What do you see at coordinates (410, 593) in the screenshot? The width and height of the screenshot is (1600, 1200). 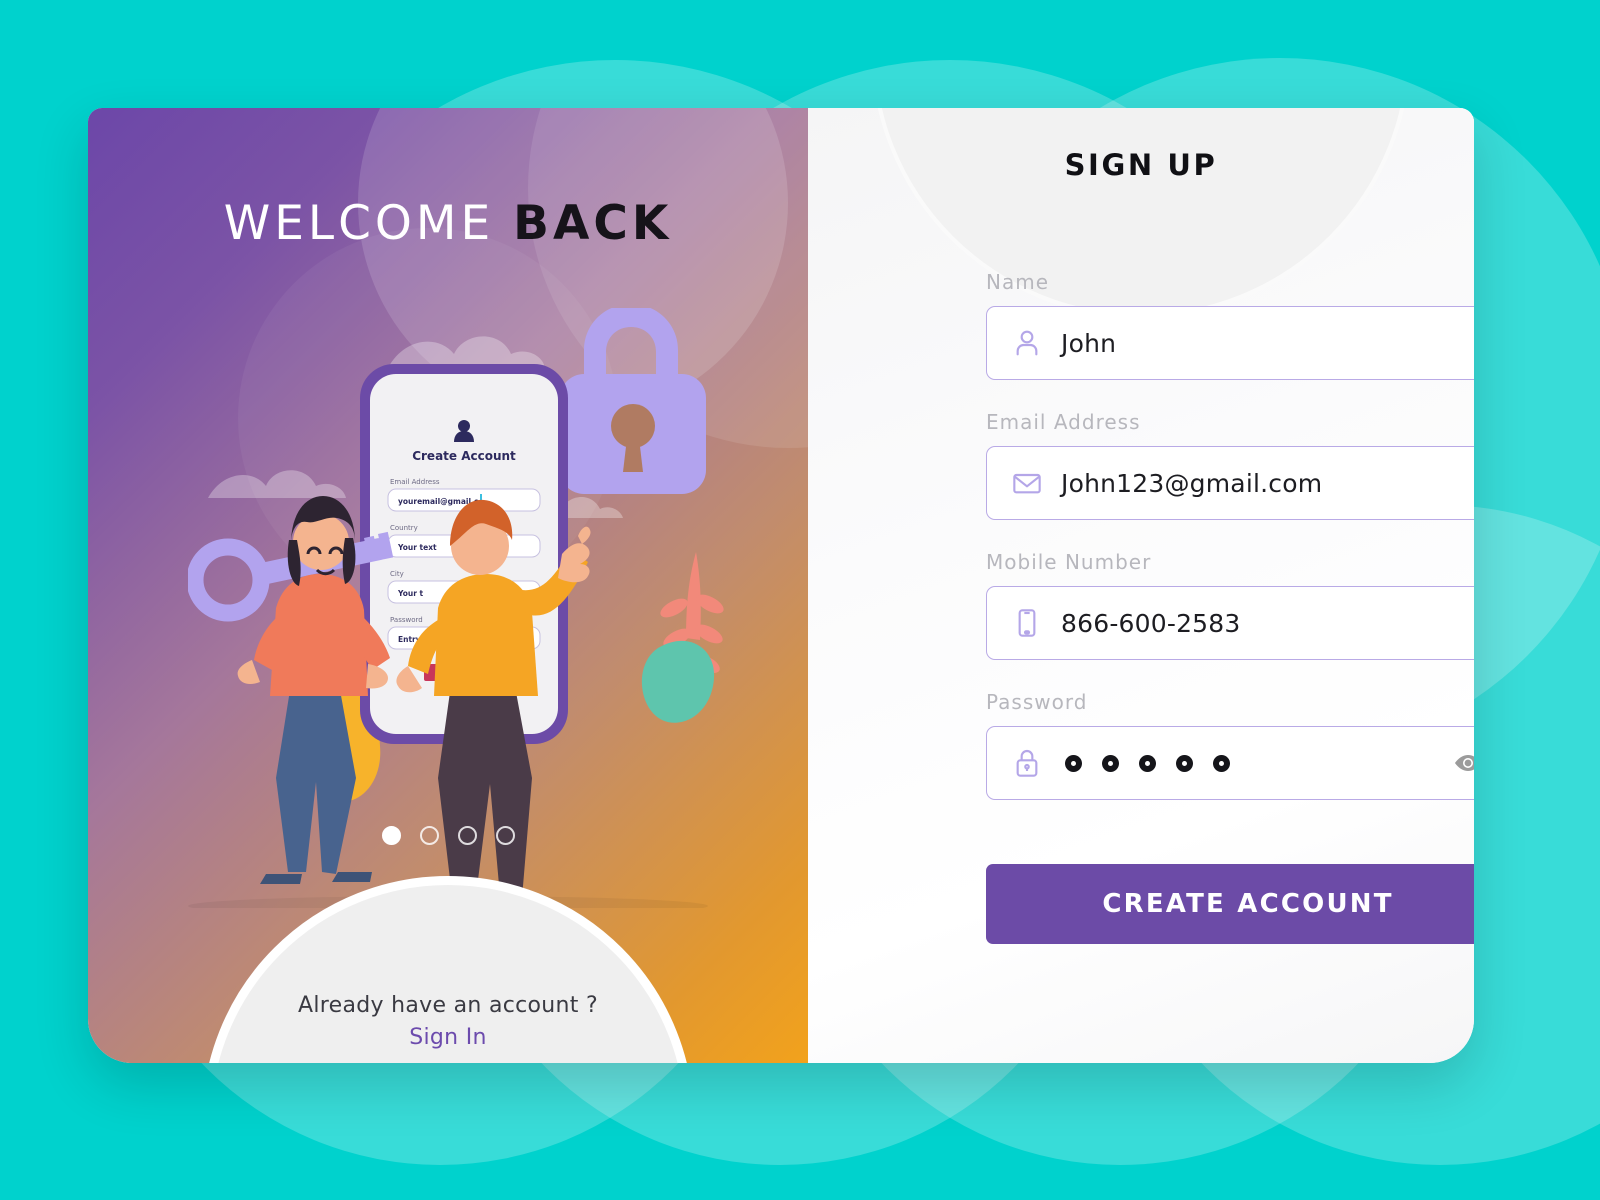 I see `svg-text: Your t` at bounding box center [410, 593].